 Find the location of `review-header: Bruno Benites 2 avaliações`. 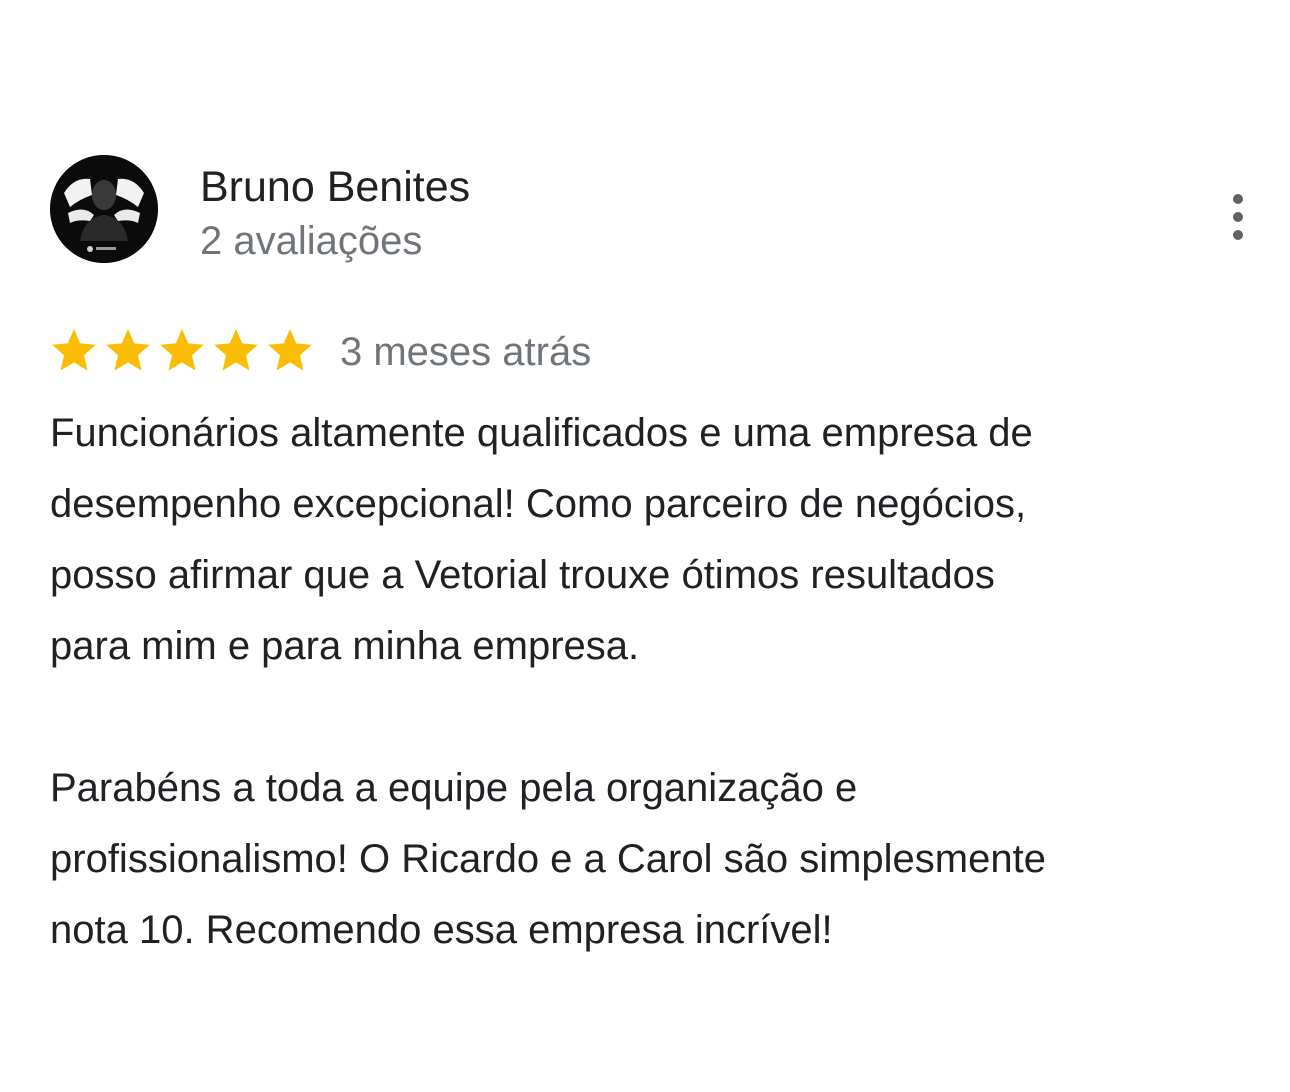

review-header: Bruno Benites 2 avaliações is located at coordinates (655, 210).